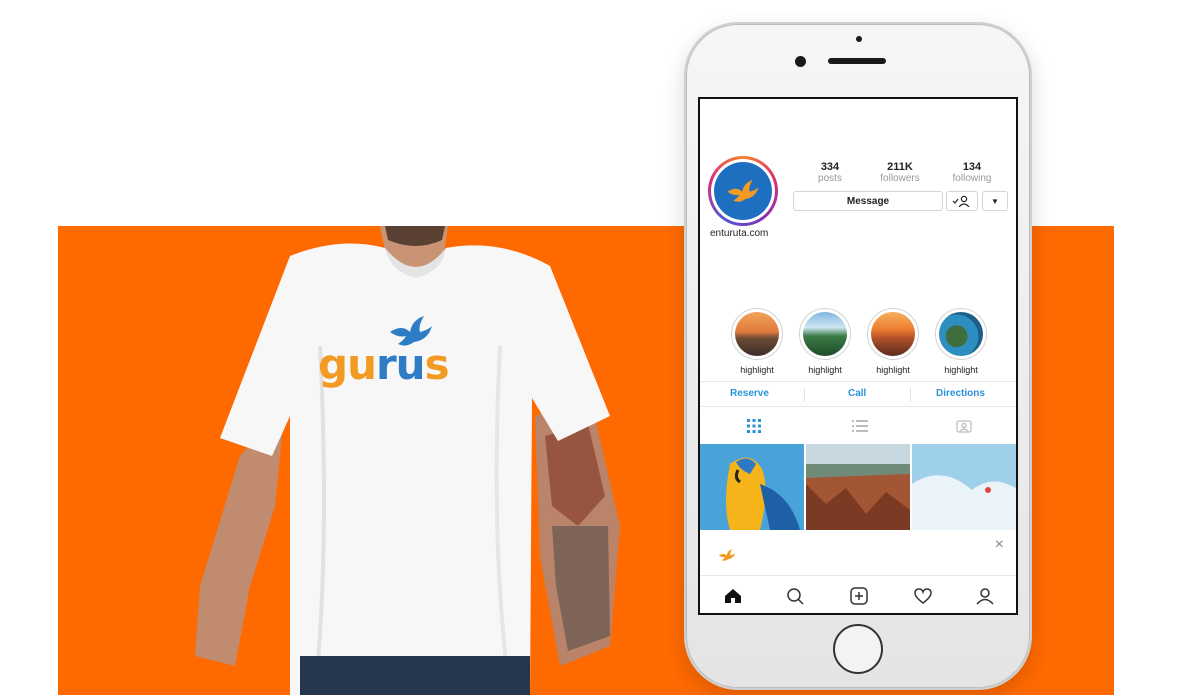  Describe the element at coordinates (749, 393) in the screenshot. I see `reserve-button: Reserve` at that location.